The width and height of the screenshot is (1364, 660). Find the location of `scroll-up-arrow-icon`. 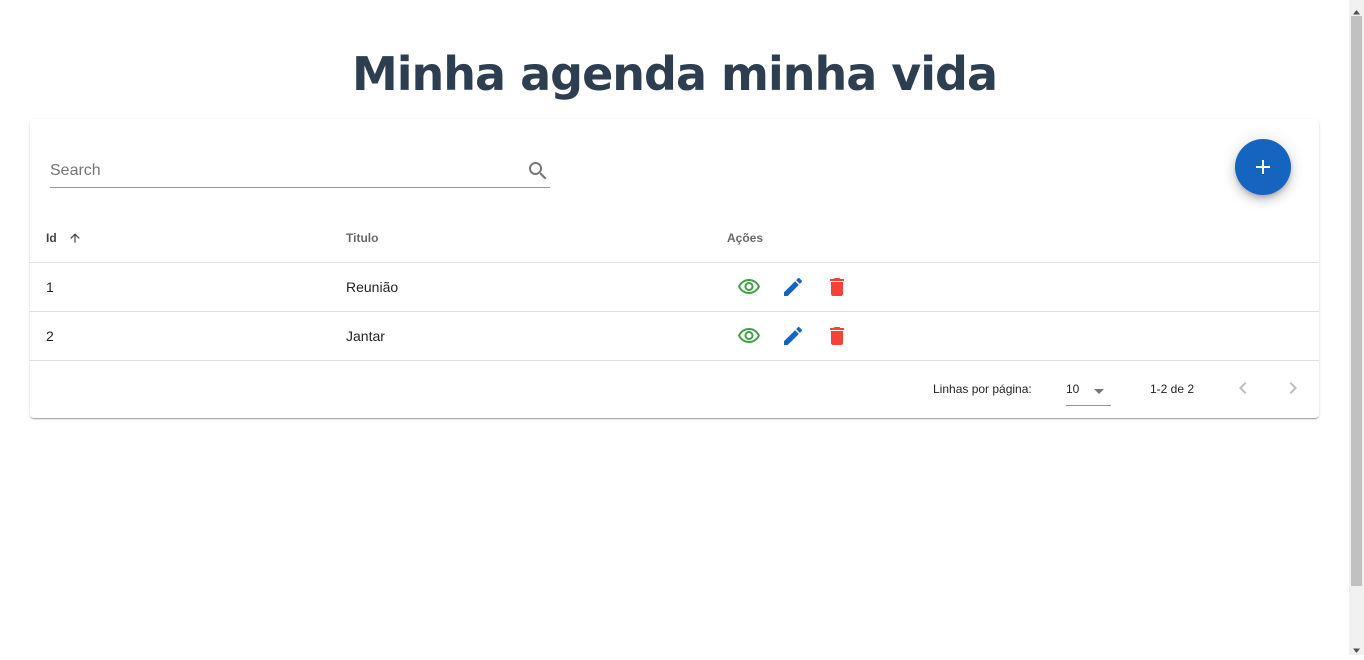

scroll-up-arrow-icon is located at coordinates (1356, 9).